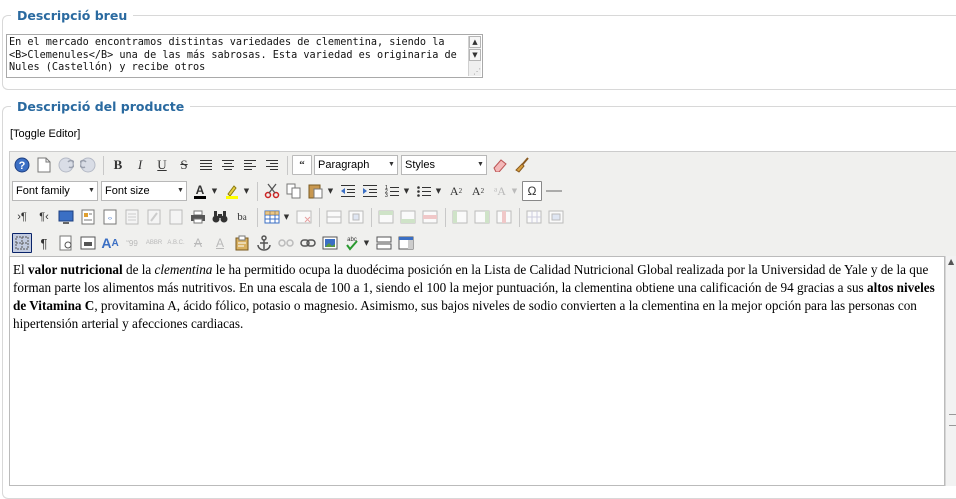 The height and width of the screenshot is (499, 956). What do you see at coordinates (286, 243) in the screenshot?
I see `unlink-icon` at bounding box center [286, 243].